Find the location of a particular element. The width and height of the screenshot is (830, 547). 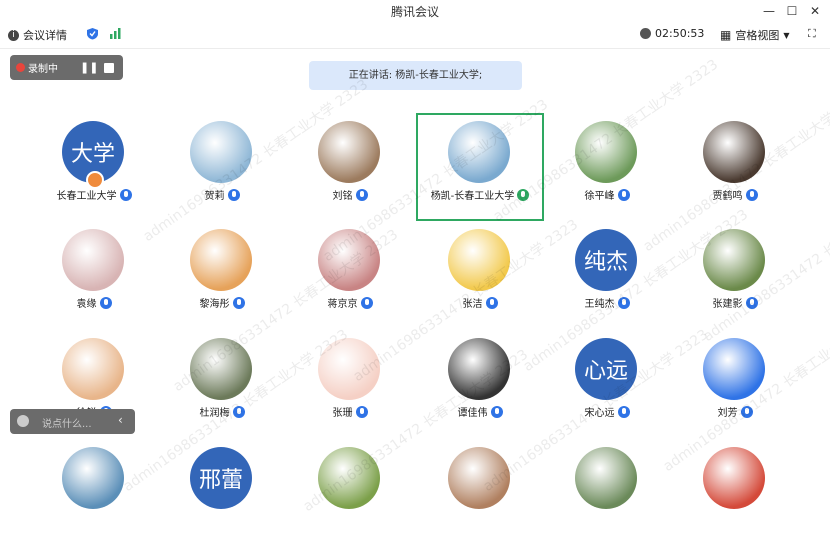

participant-name-row: 贺莉 is located at coordinates (222, 194).